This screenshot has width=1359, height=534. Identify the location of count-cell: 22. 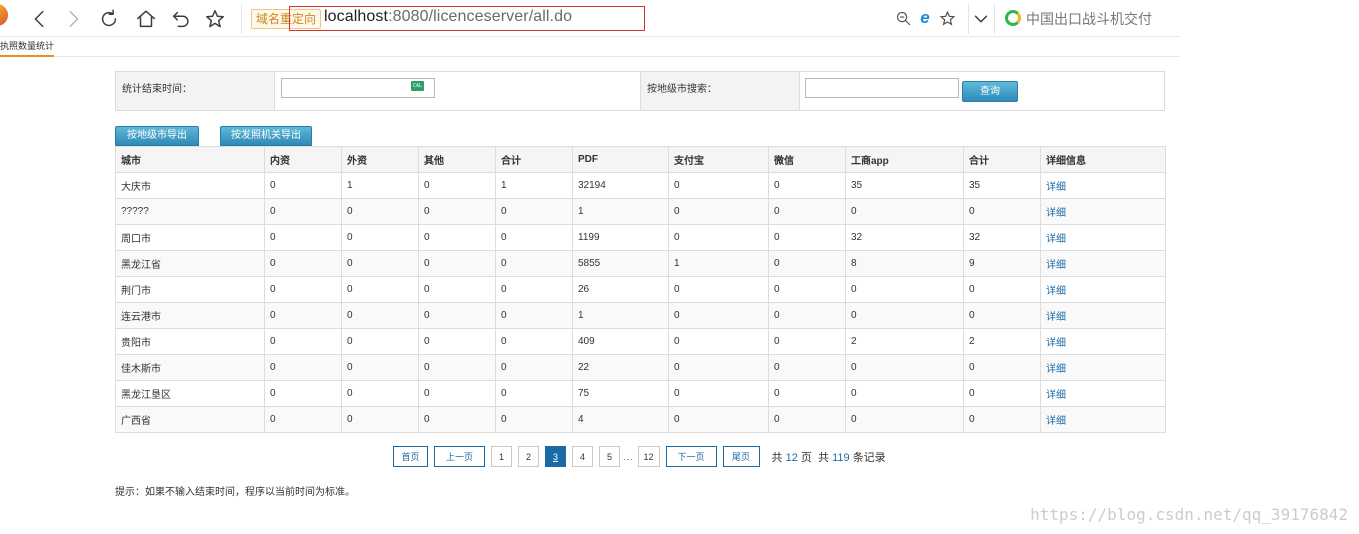
(620, 367).